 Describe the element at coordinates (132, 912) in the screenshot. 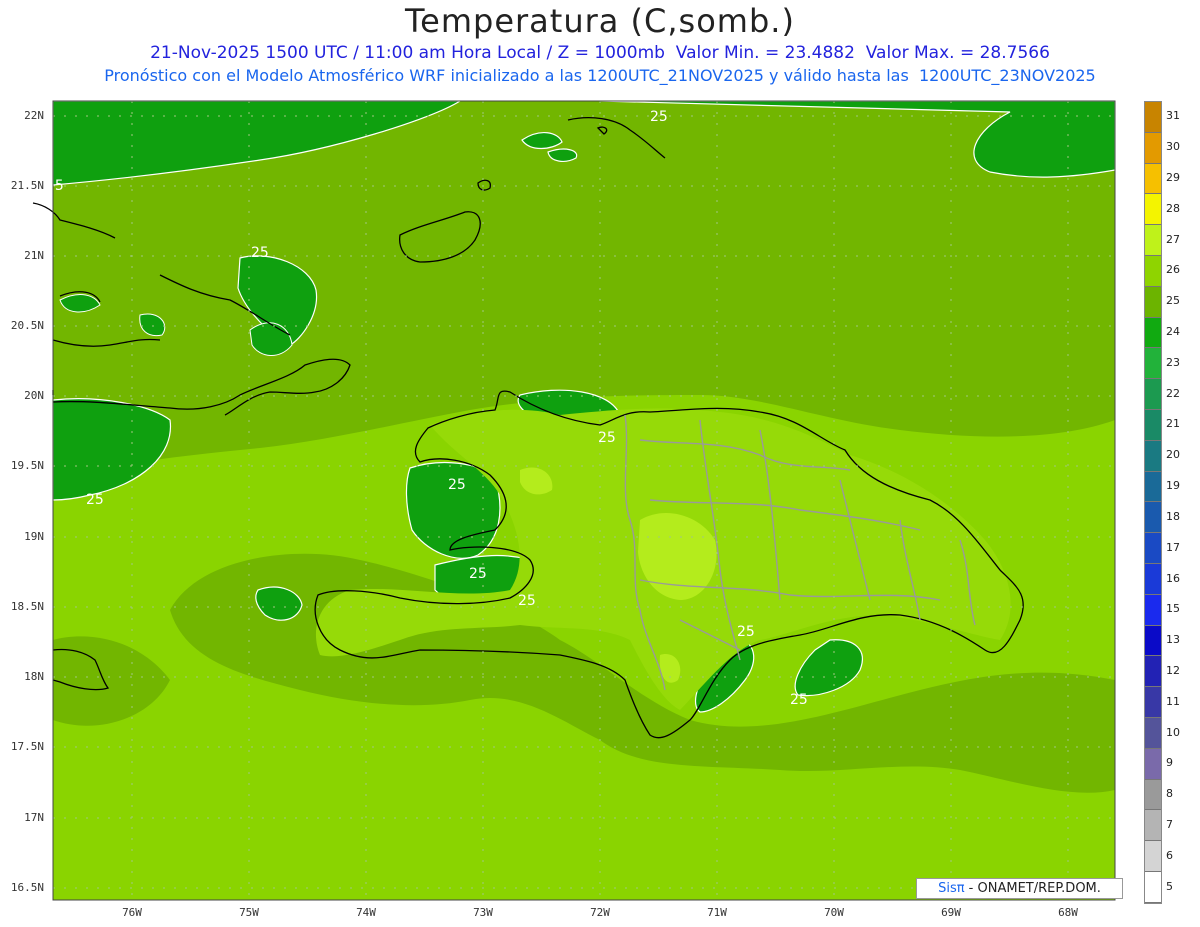

I see `lon-label: 76W` at that location.